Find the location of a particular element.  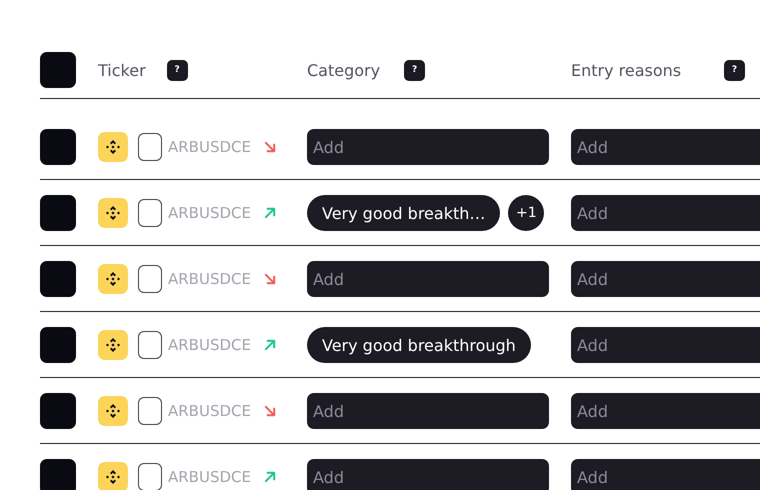

column-header: Ticker is located at coordinates (122, 70).